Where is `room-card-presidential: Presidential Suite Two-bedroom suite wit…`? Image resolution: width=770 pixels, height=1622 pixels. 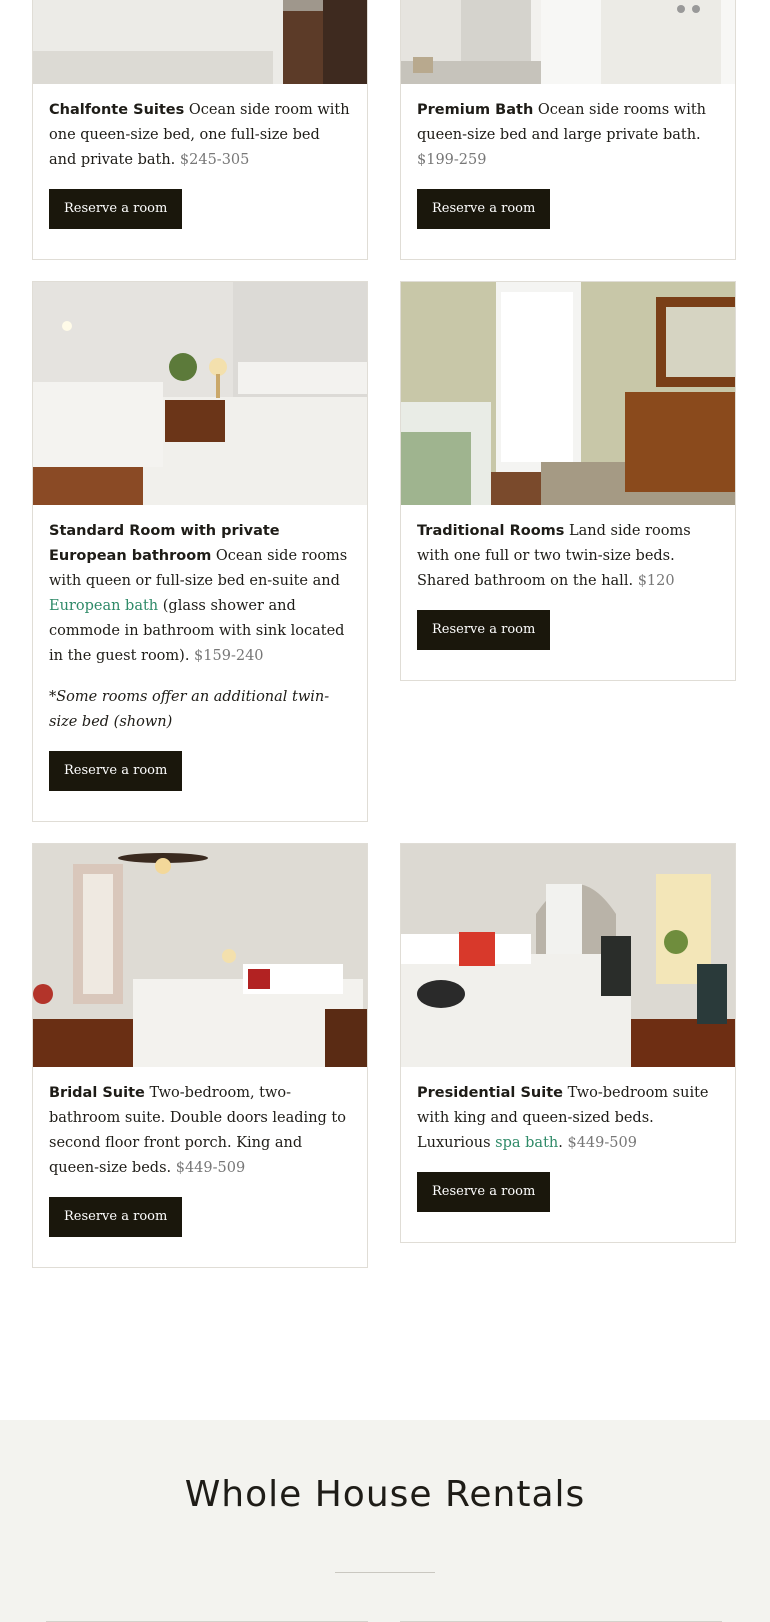
room-card-presidential: Presidential Suite Two-bedroom suite wit… is located at coordinates (568, 1043).